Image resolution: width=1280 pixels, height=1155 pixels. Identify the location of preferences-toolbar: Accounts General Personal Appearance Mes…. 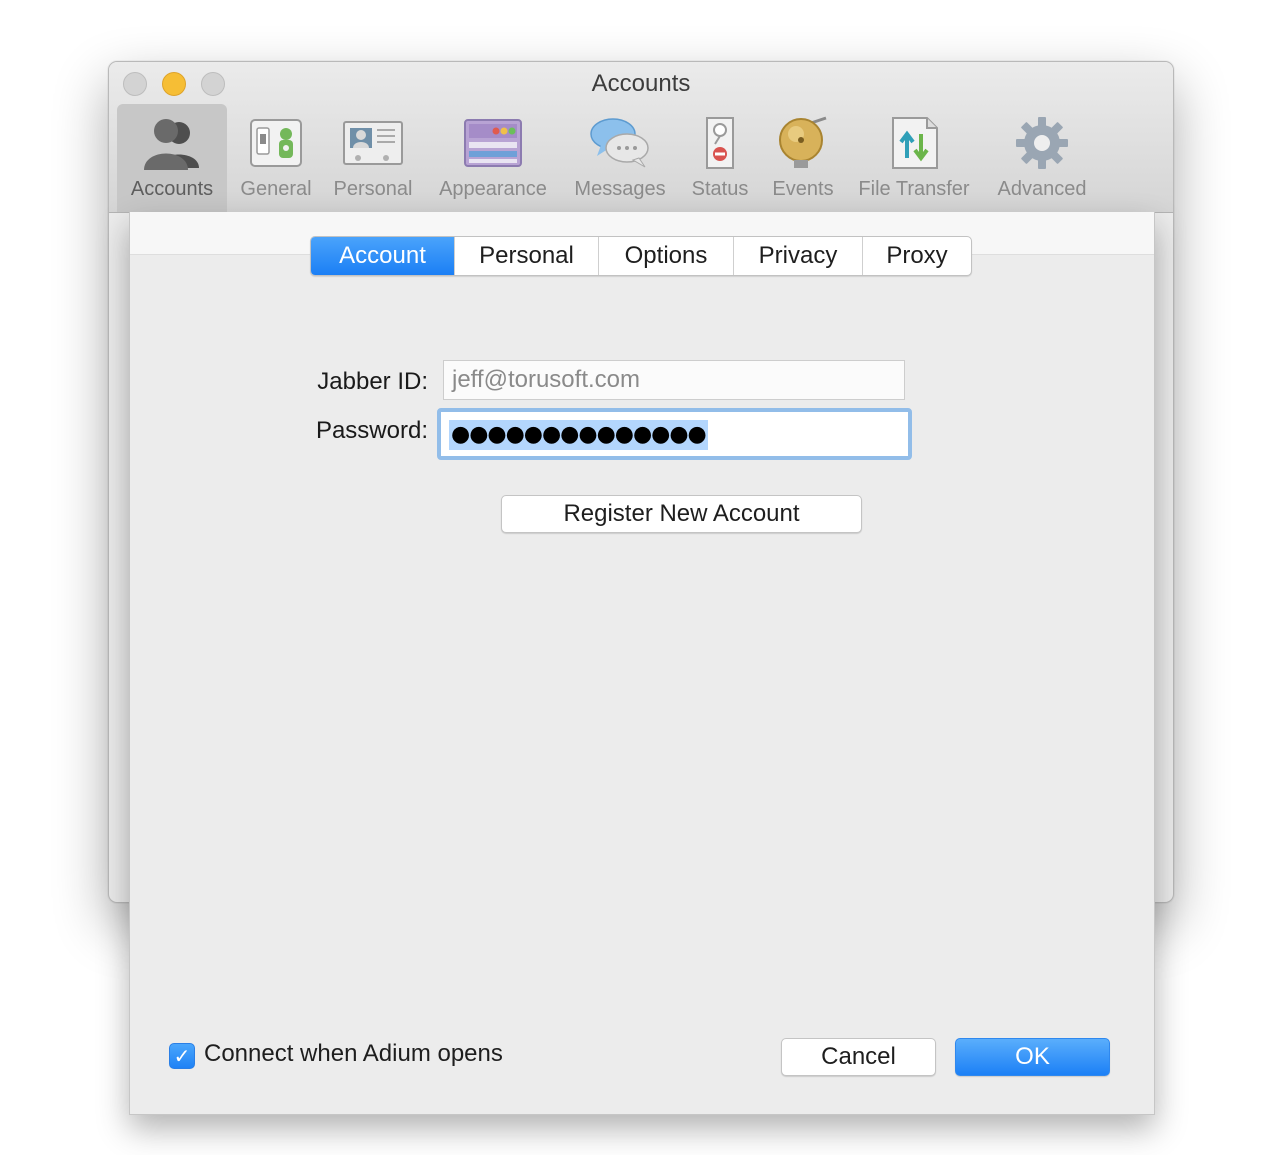
(641, 158).